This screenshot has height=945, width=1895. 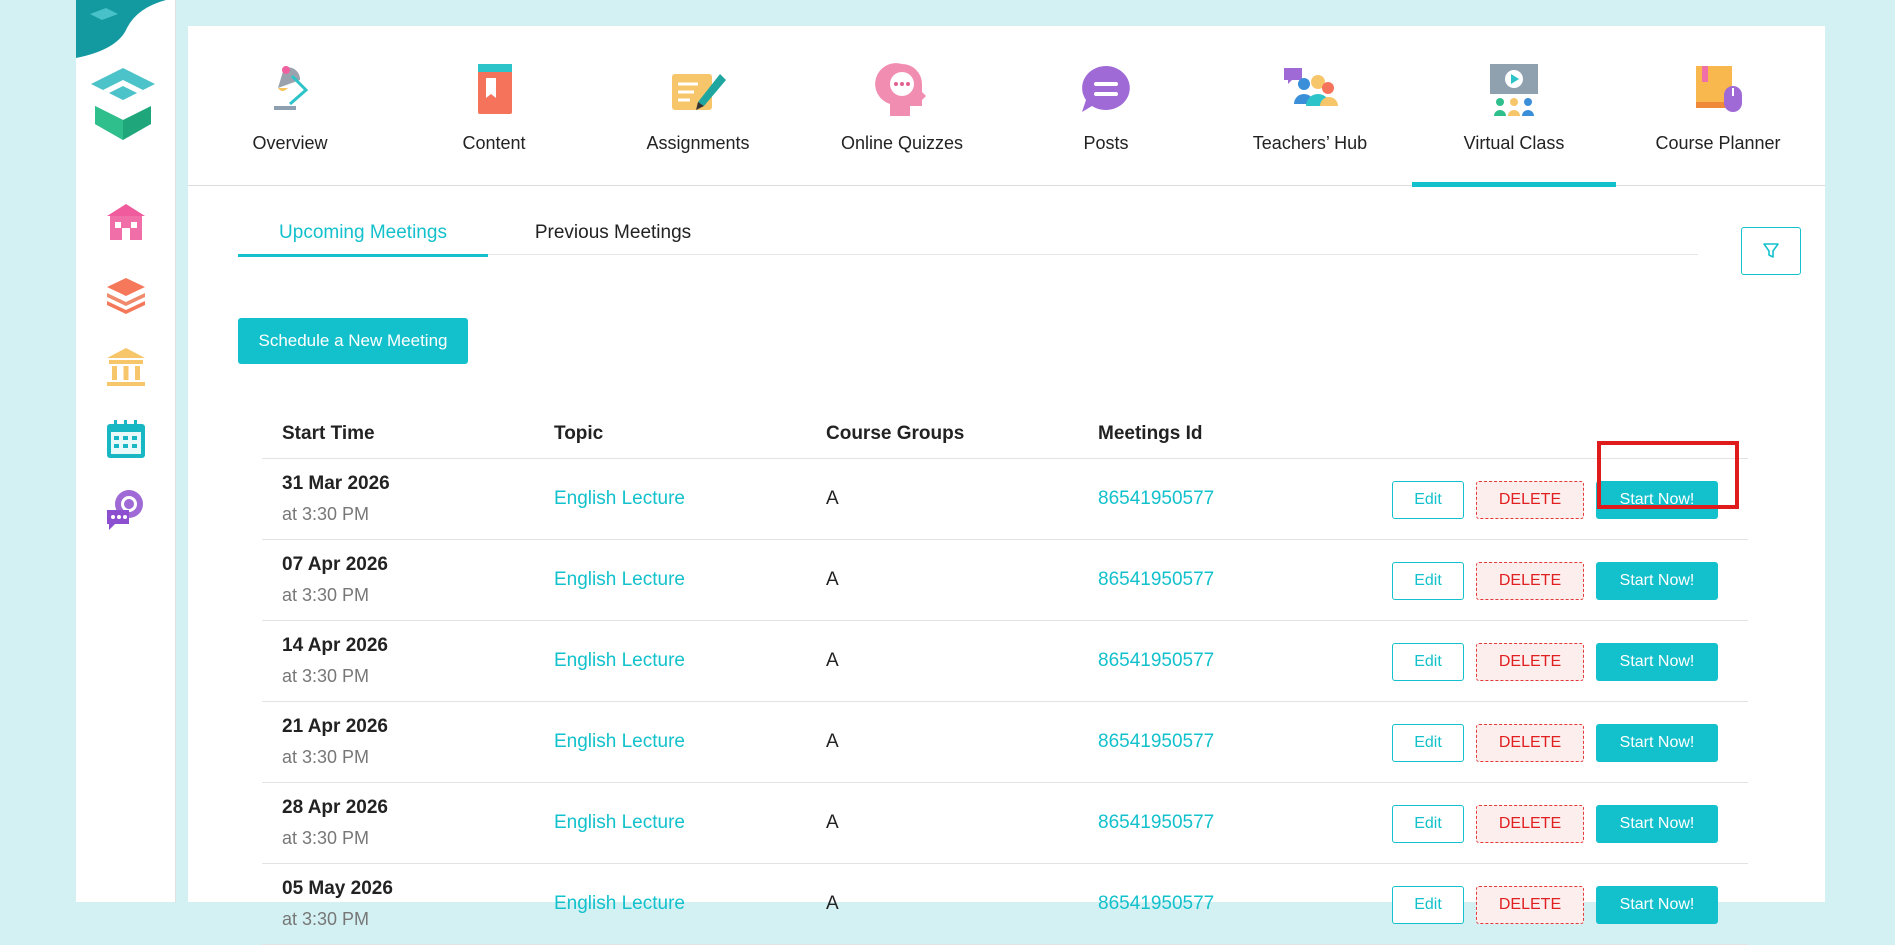 I want to click on nav-content: Content, so click(x=494, y=105).